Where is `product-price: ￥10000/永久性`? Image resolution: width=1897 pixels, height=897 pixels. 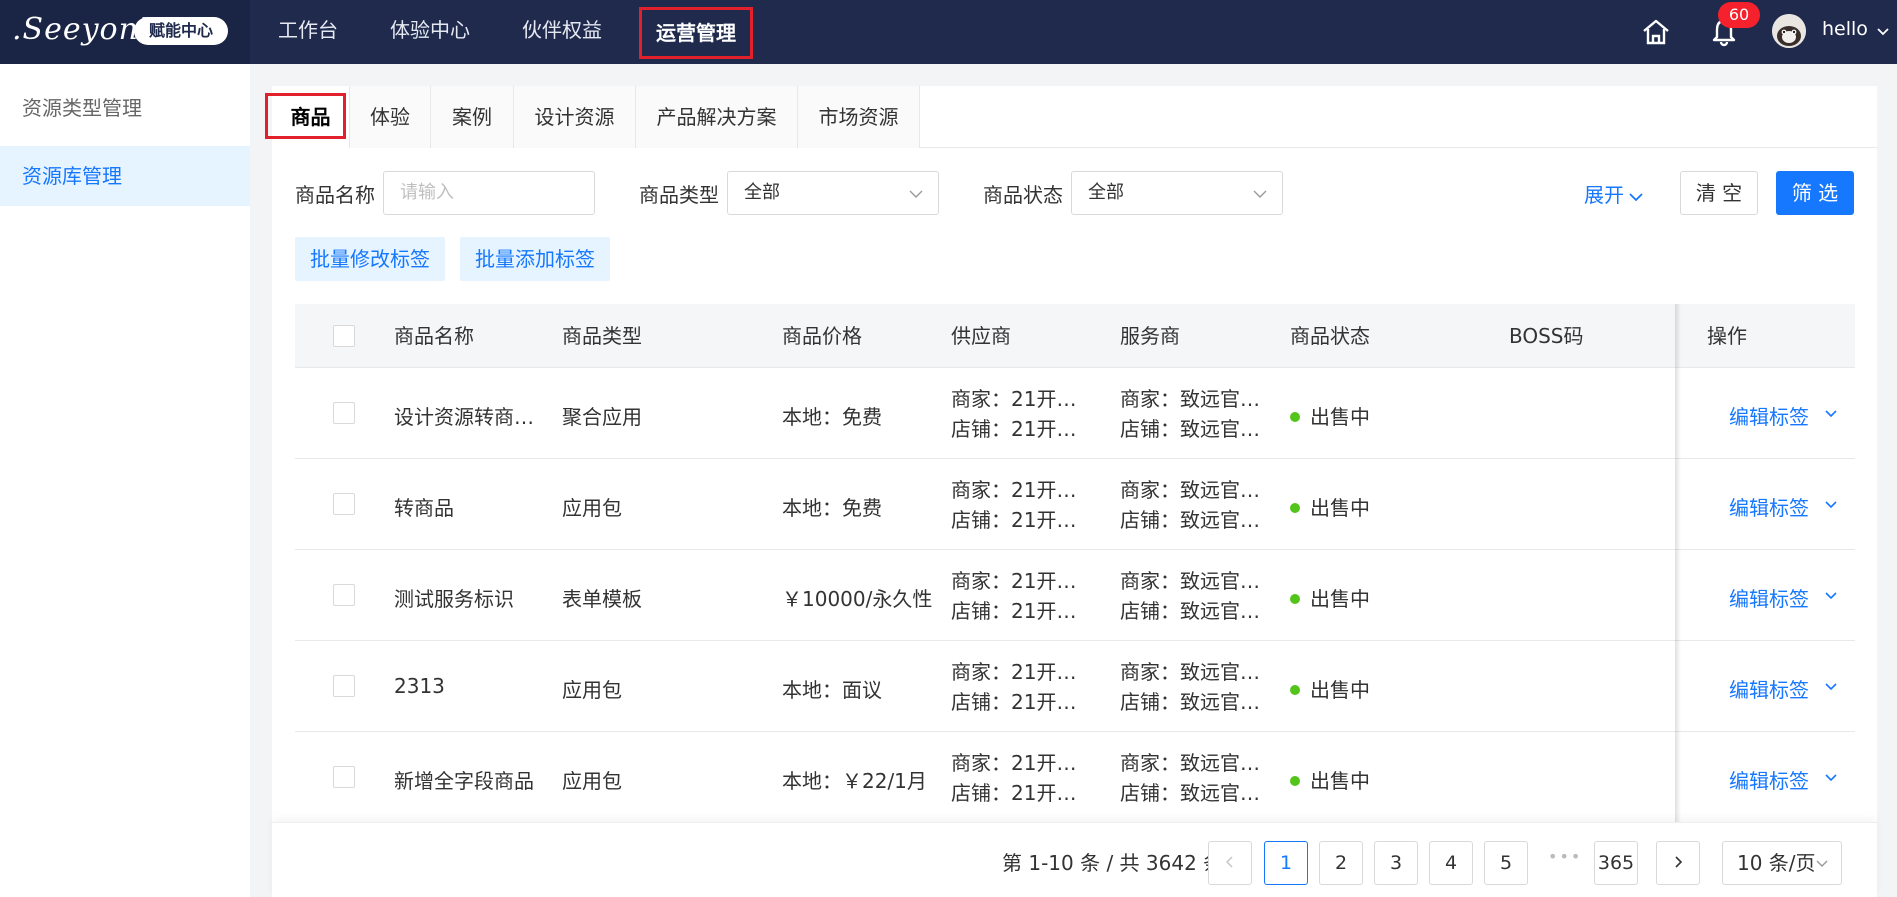 product-price: ￥10000/永久性 is located at coordinates (857, 599).